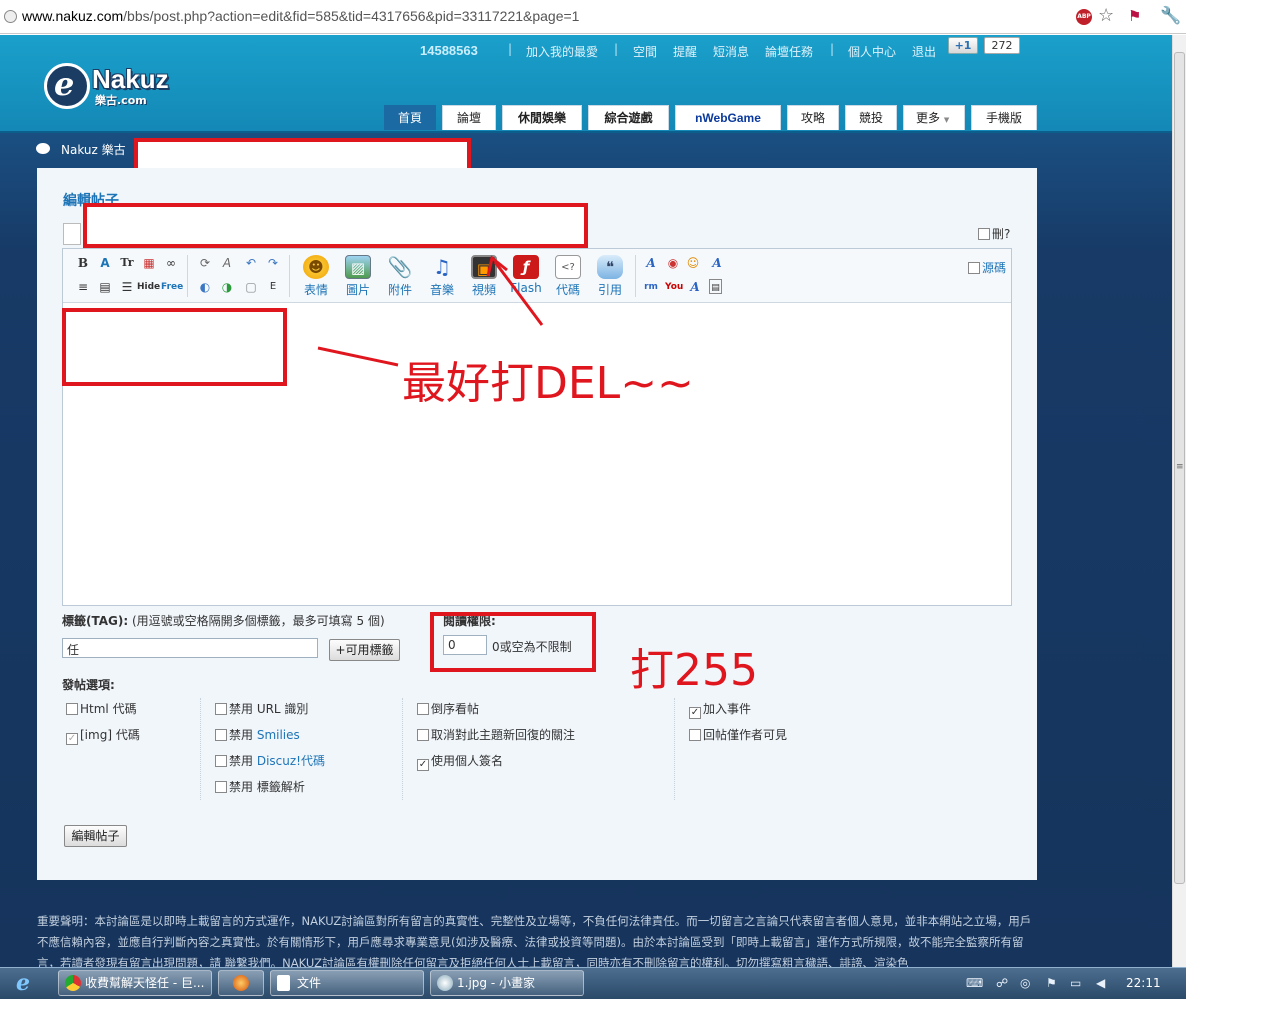 The width and height of the screenshot is (1280, 1024). Describe the element at coordinates (171, 263) in the screenshot. I see `link-icon: ∞` at that location.